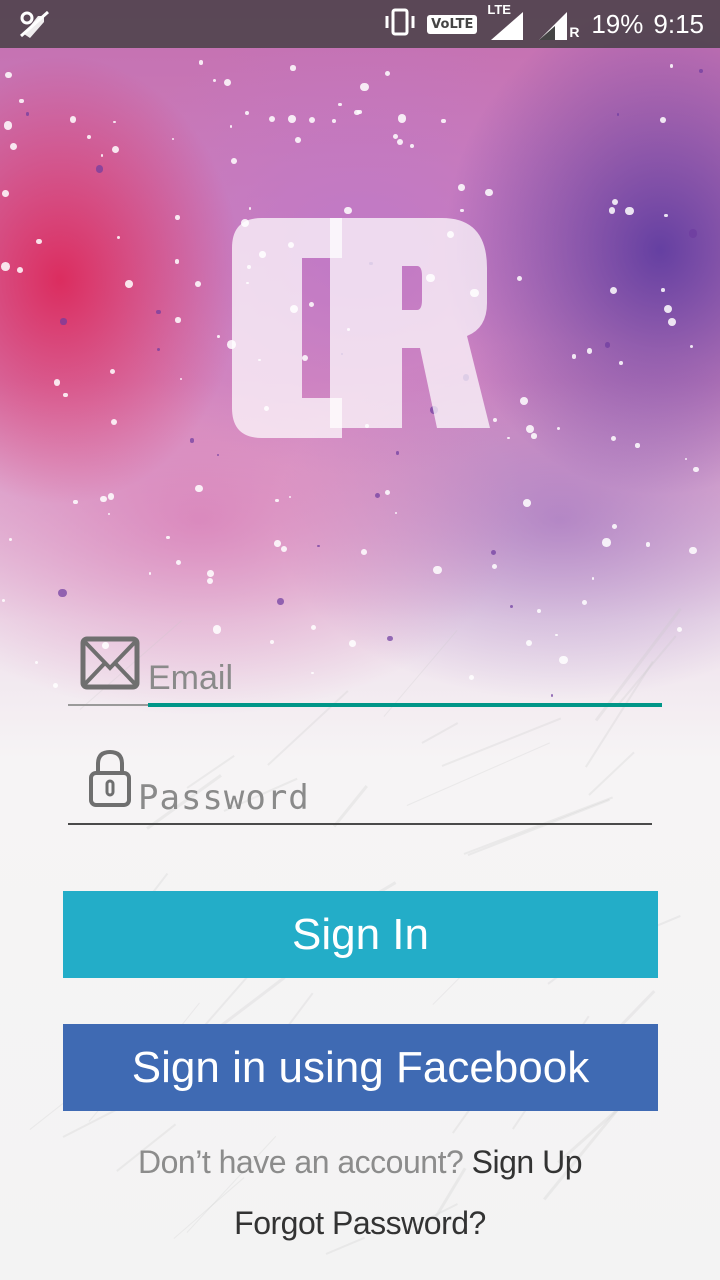  Describe the element at coordinates (393, 798) in the screenshot. I see `password-input` at that location.